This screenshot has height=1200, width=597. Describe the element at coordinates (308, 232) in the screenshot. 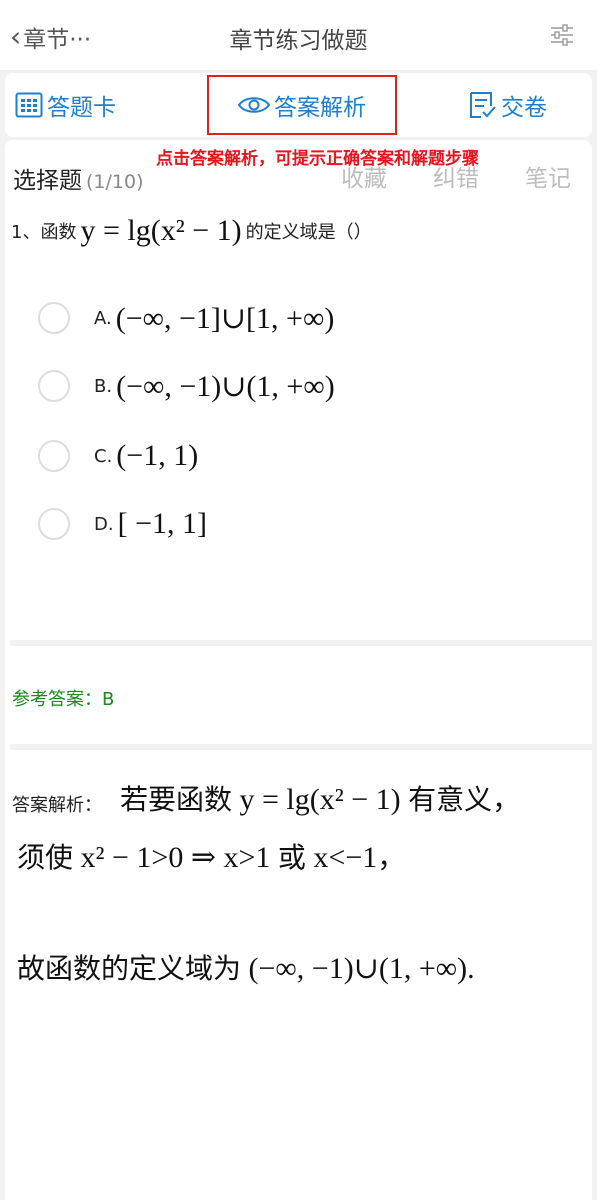

I see `question-stem-suffix: 的定义域是（）` at that location.